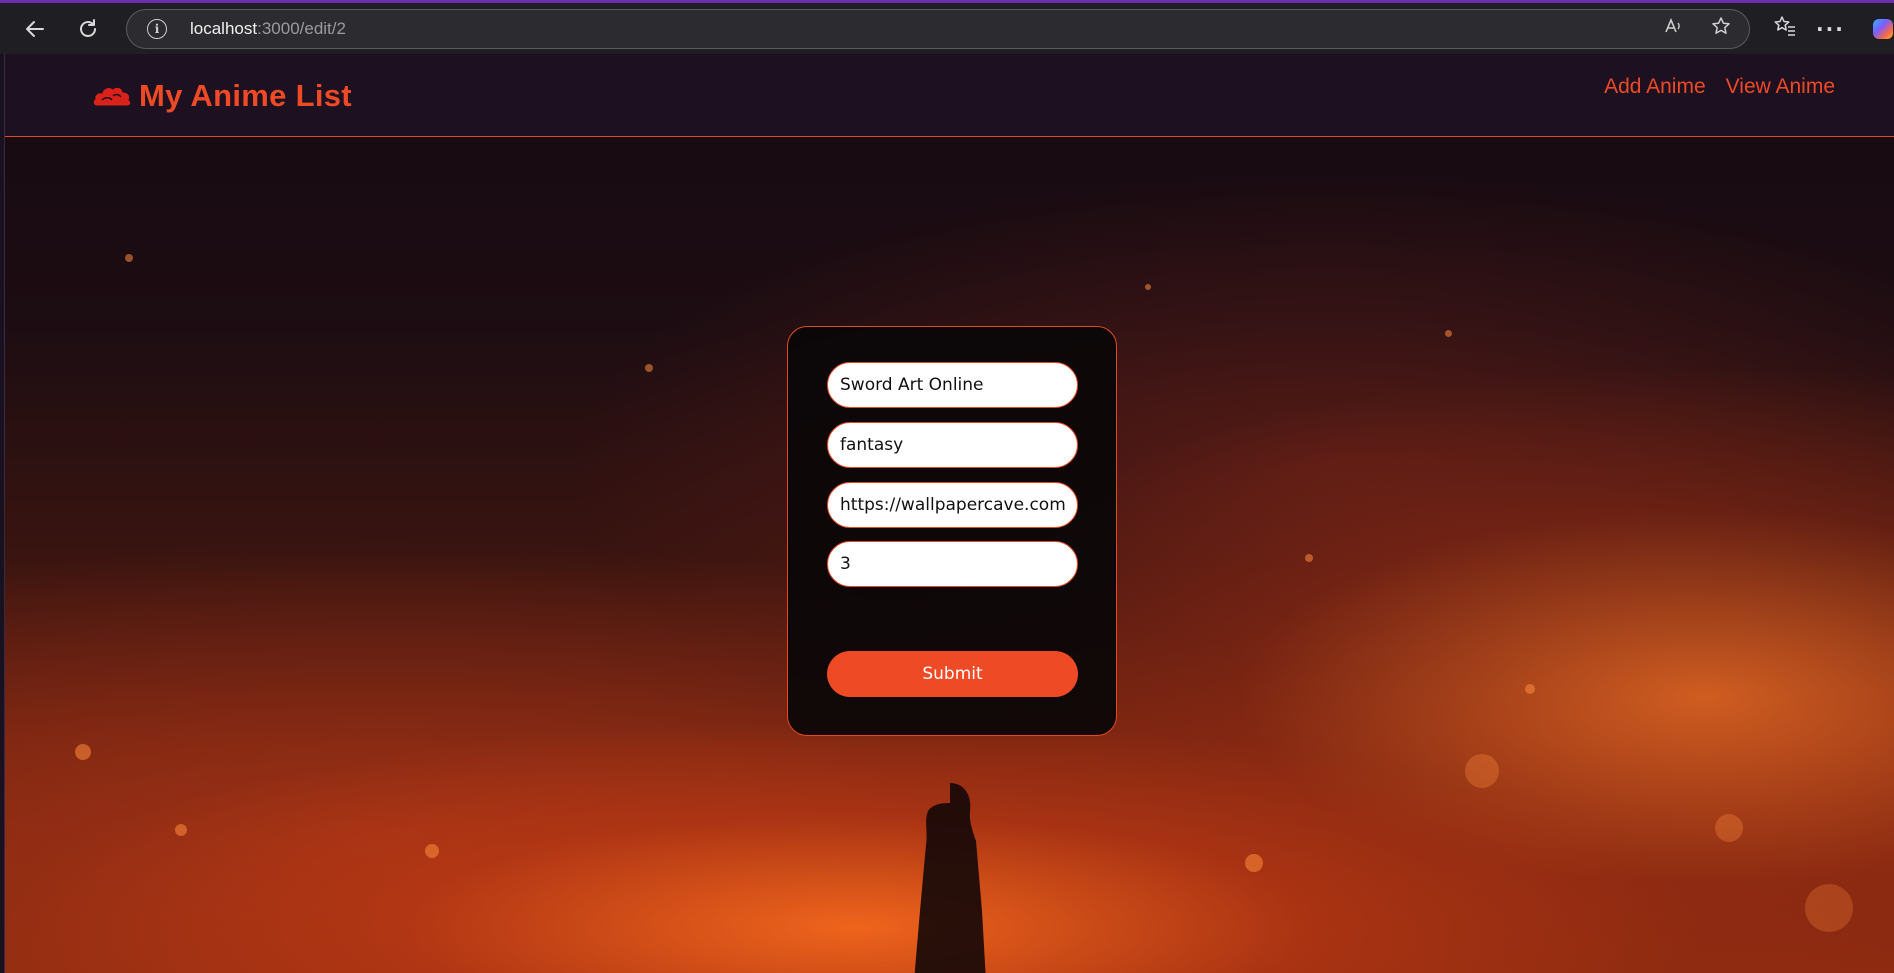 Image resolution: width=1894 pixels, height=973 pixels. What do you see at coordinates (1830, 29) in the screenshot?
I see `more-options-icon: ···` at bounding box center [1830, 29].